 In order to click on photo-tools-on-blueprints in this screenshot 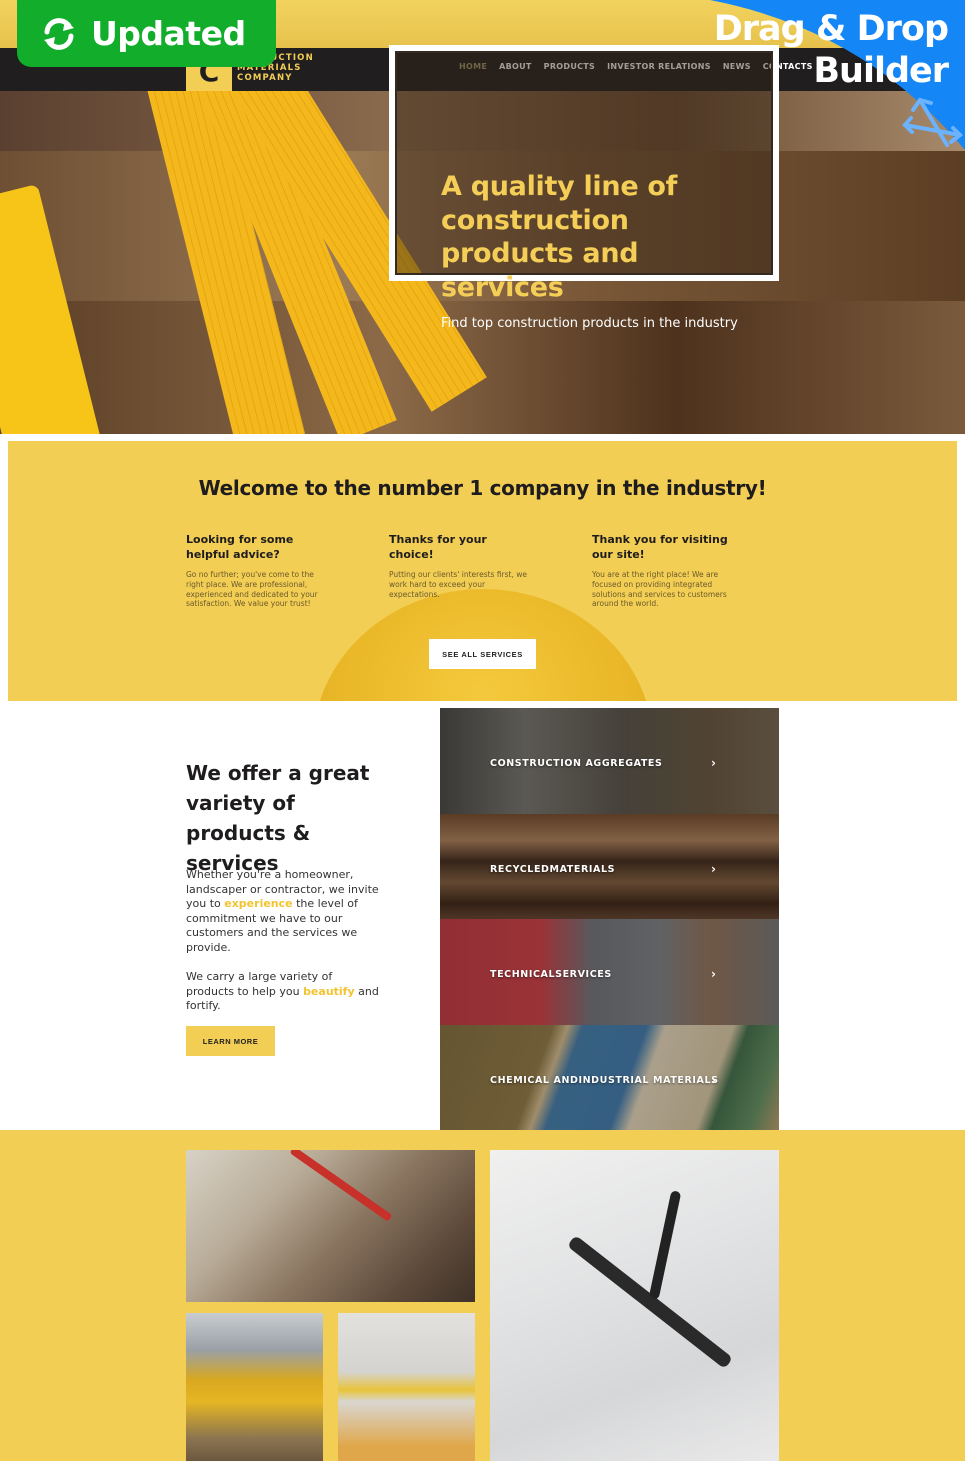, I will do `click(634, 1305)`.